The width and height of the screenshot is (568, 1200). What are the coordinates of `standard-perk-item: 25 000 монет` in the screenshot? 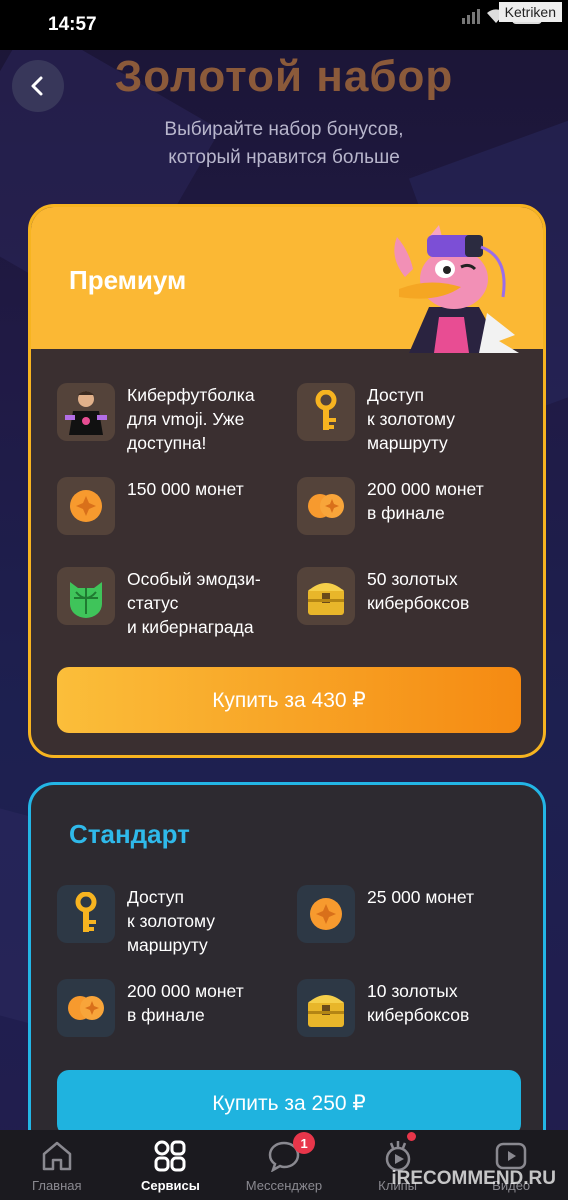 It's located at (412, 914).